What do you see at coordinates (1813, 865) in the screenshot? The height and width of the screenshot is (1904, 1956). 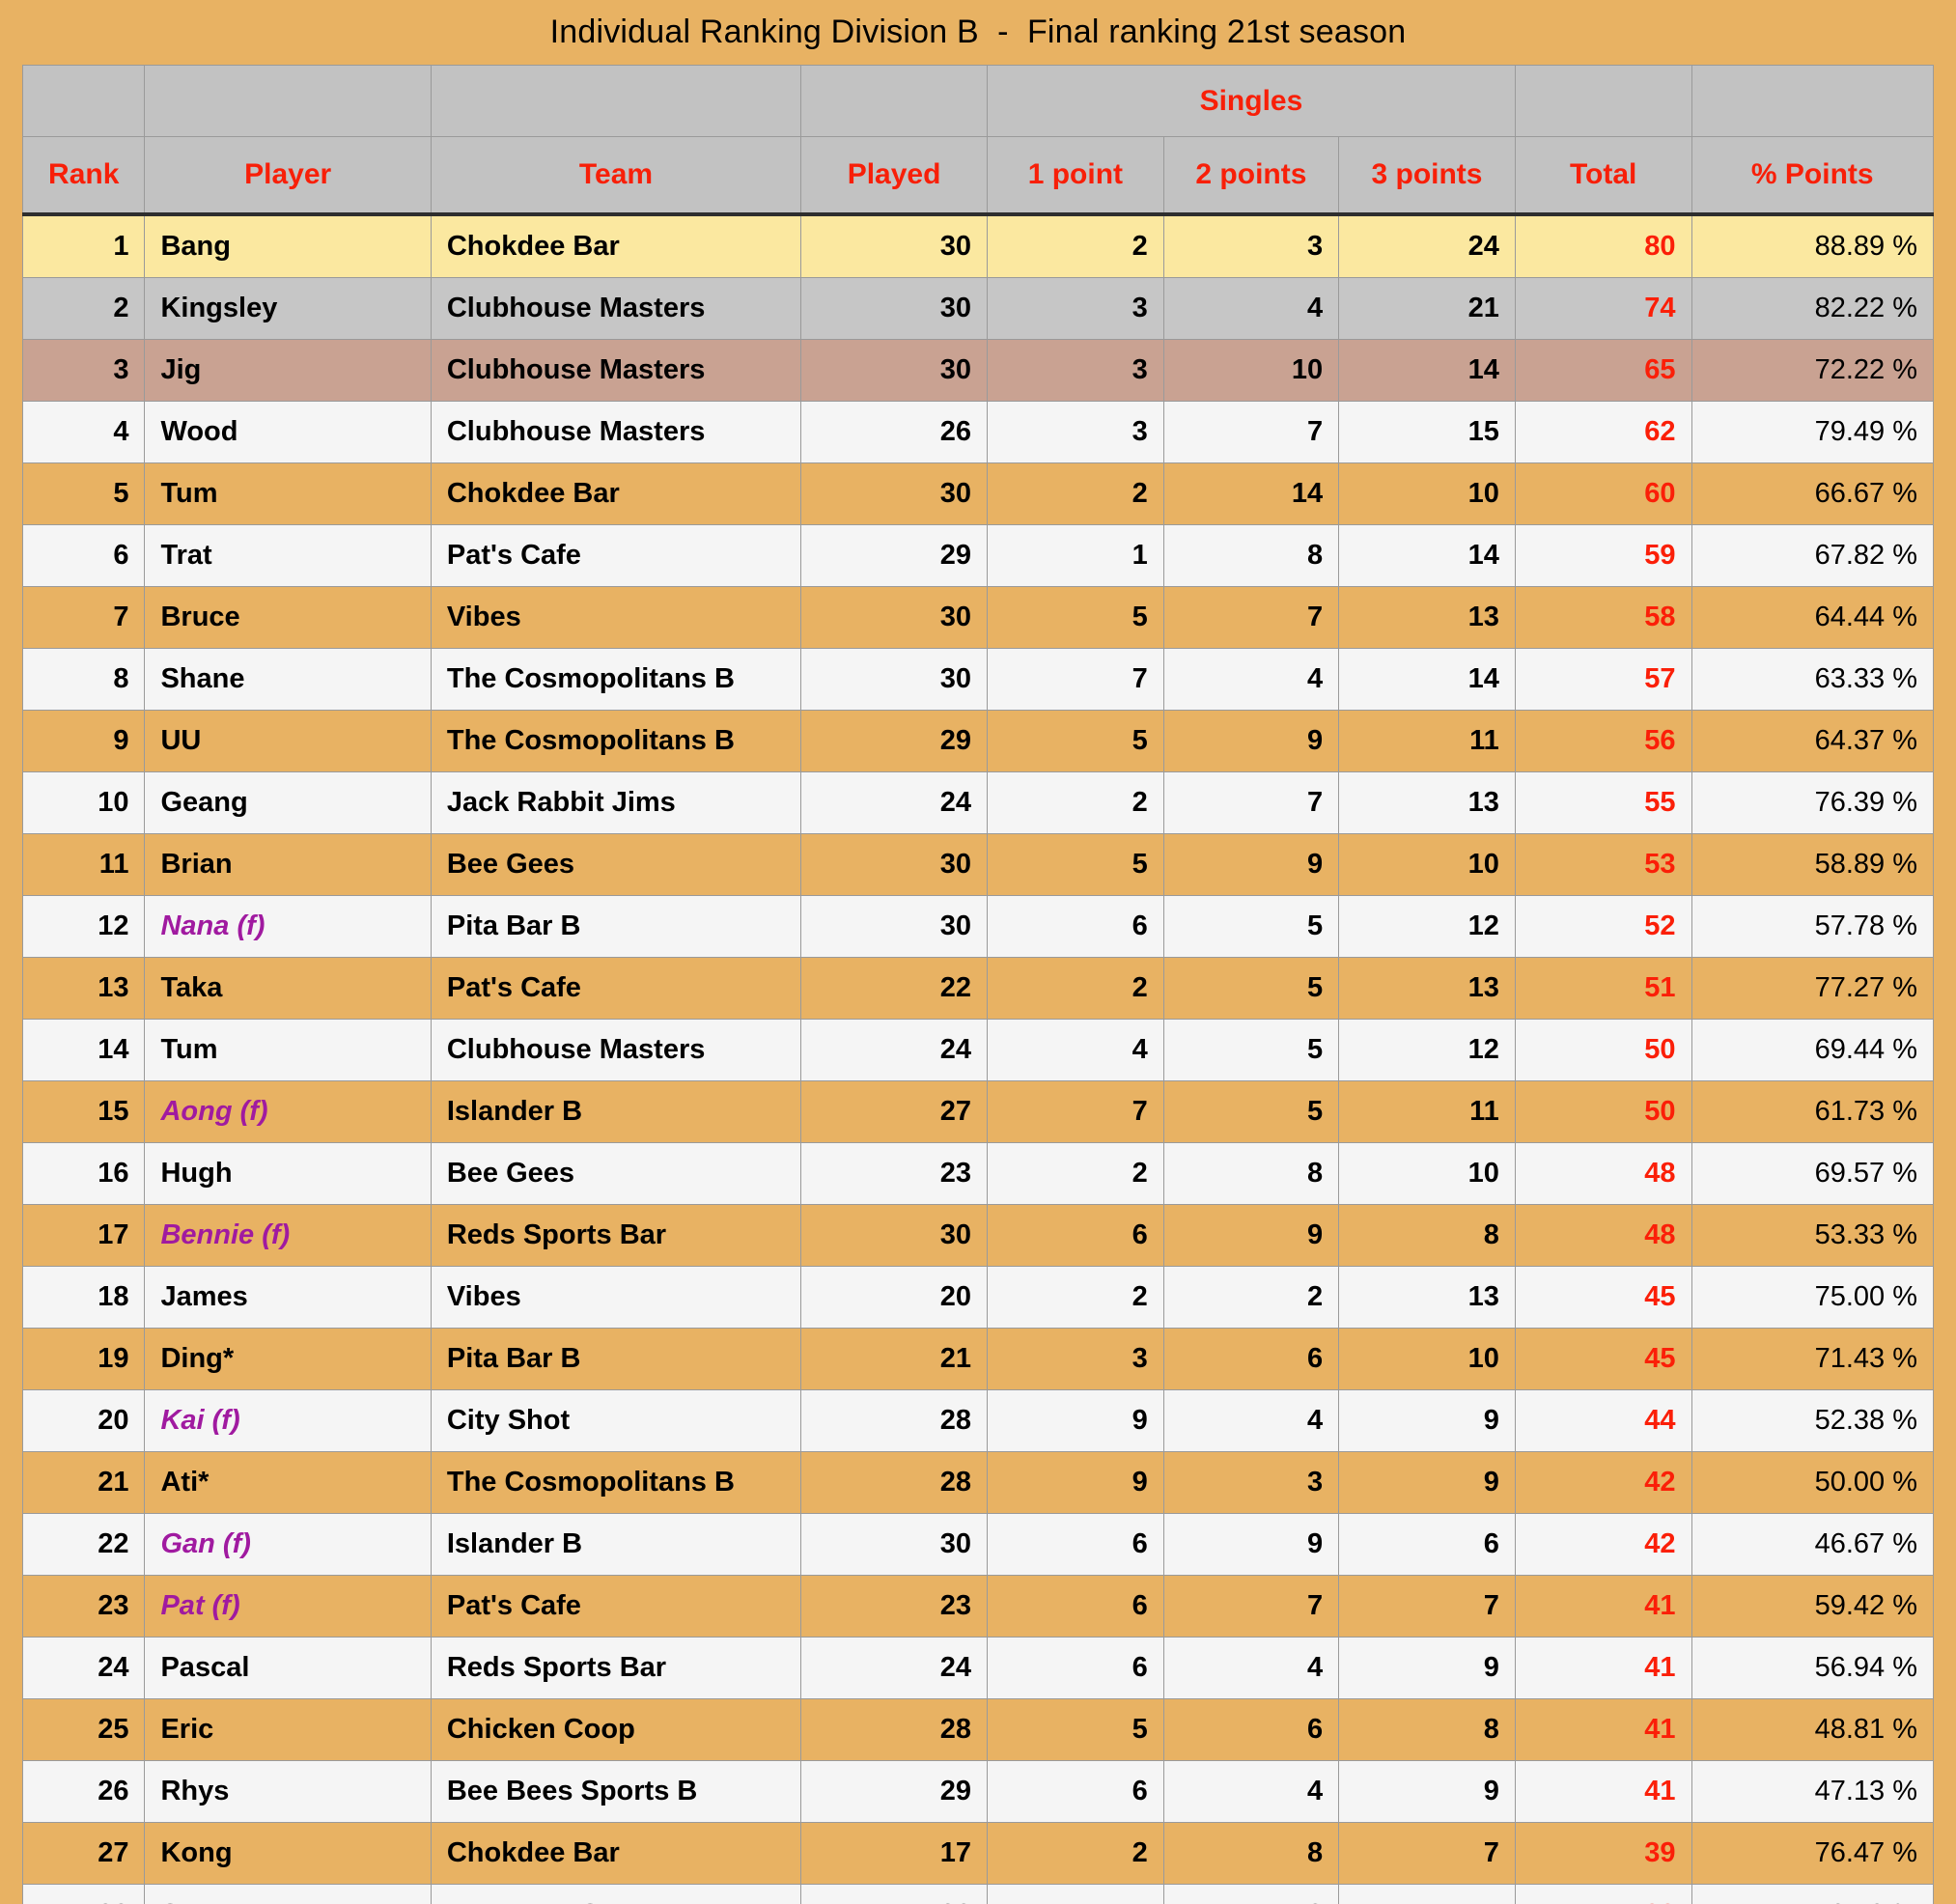 I see `table-cell-pct-points: 58.89 %` at bounding box center [1813, 865].